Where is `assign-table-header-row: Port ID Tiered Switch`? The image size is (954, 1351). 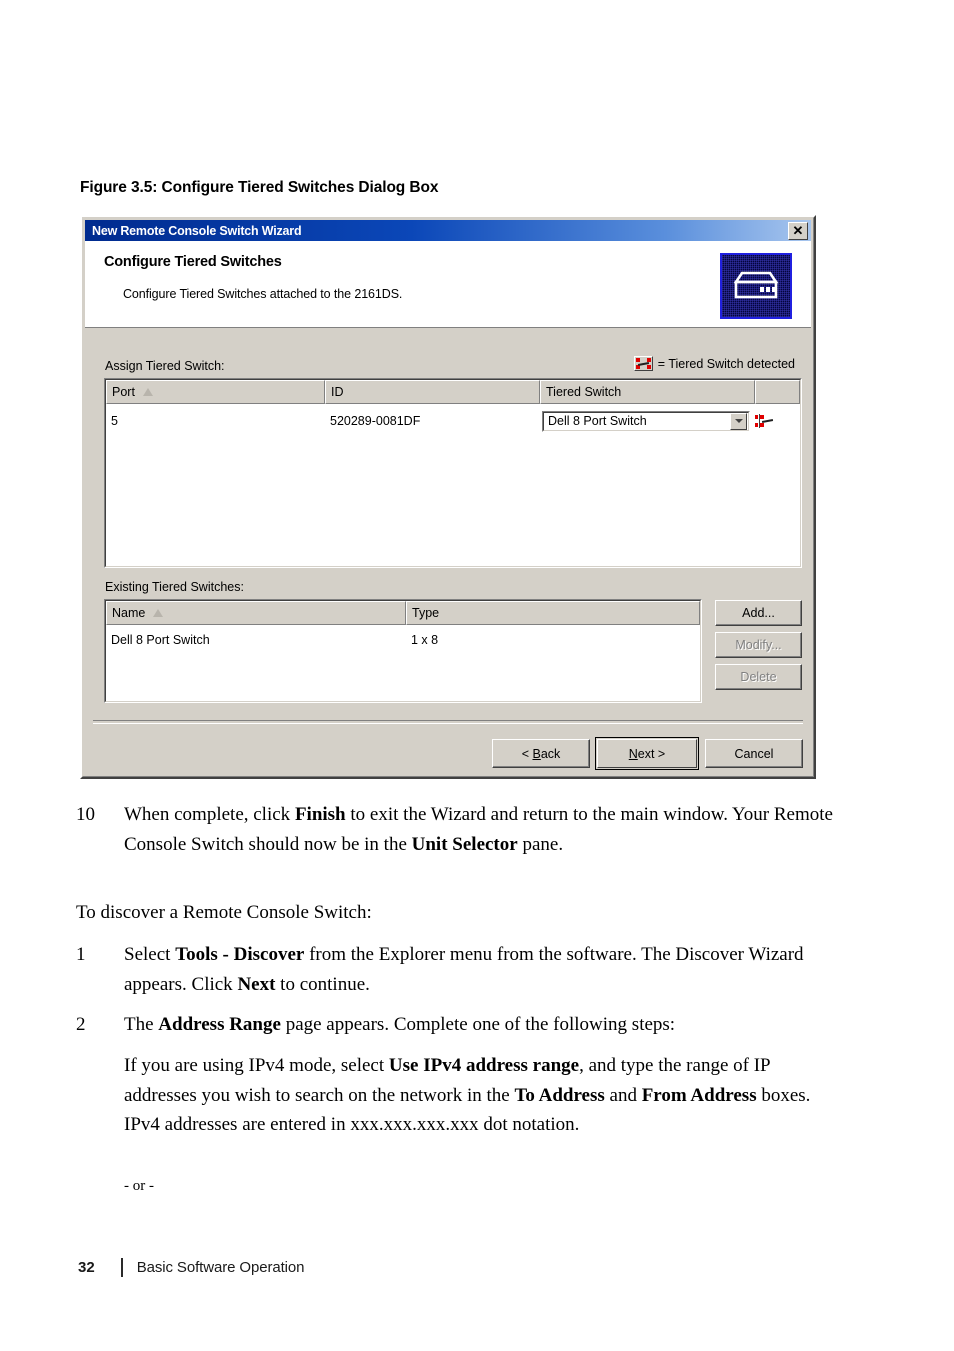
assign-table-header-row: Port ID Tiered Switch is located at coordinates (453, 392).